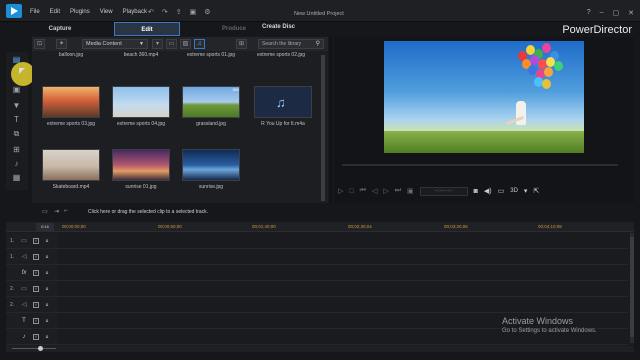  Describe the element at coordinates (385, 191) in the screenshot. I see `forward-icon: ▷` at that location.